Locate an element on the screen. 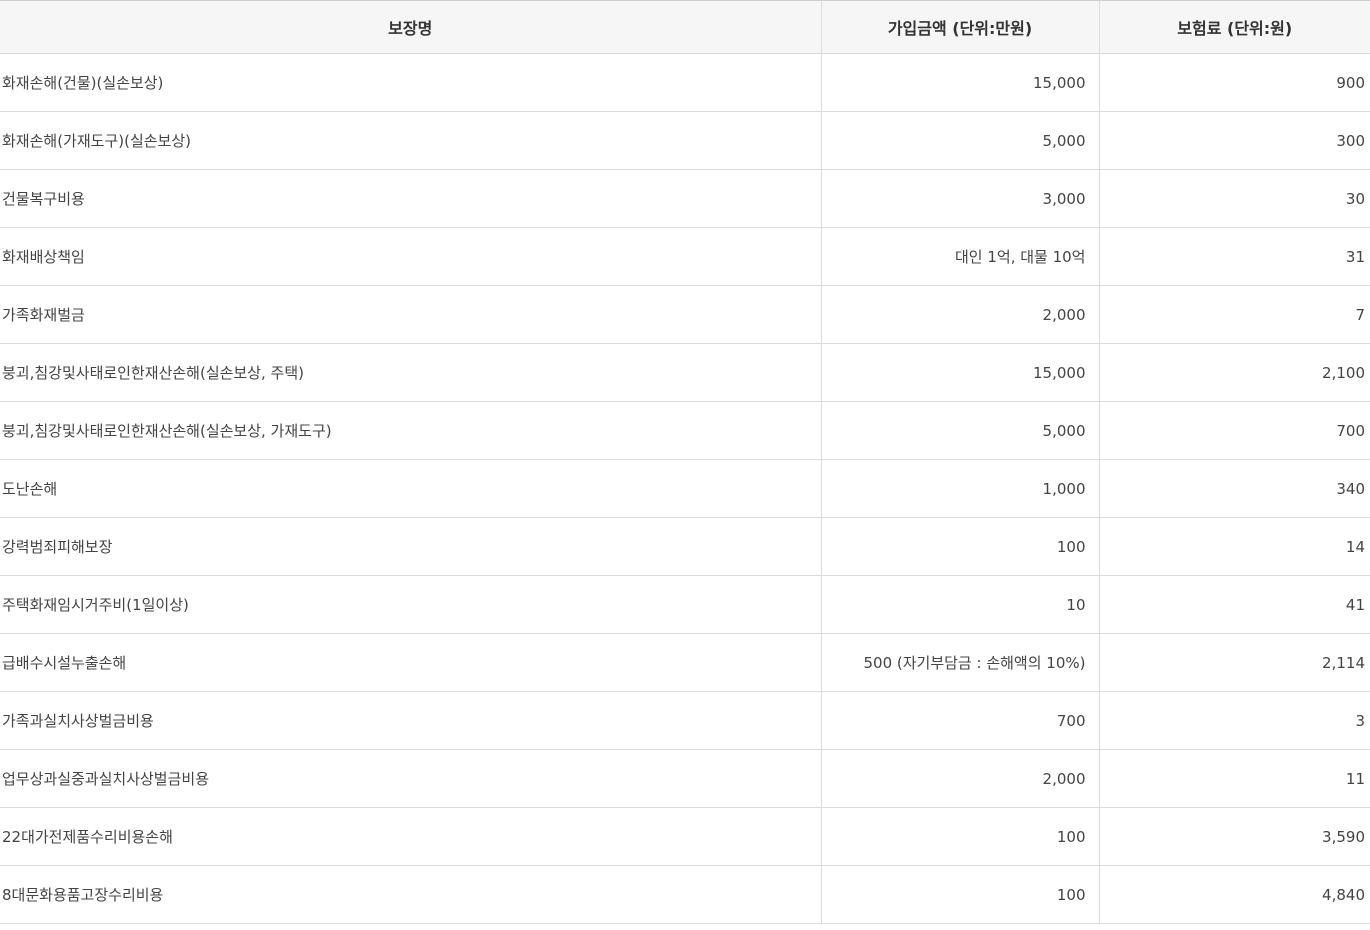 Image resolution: width=1370 pixels, height=930 pixels. premium-cell: 3,590 is located at coordinates (1234, 836).